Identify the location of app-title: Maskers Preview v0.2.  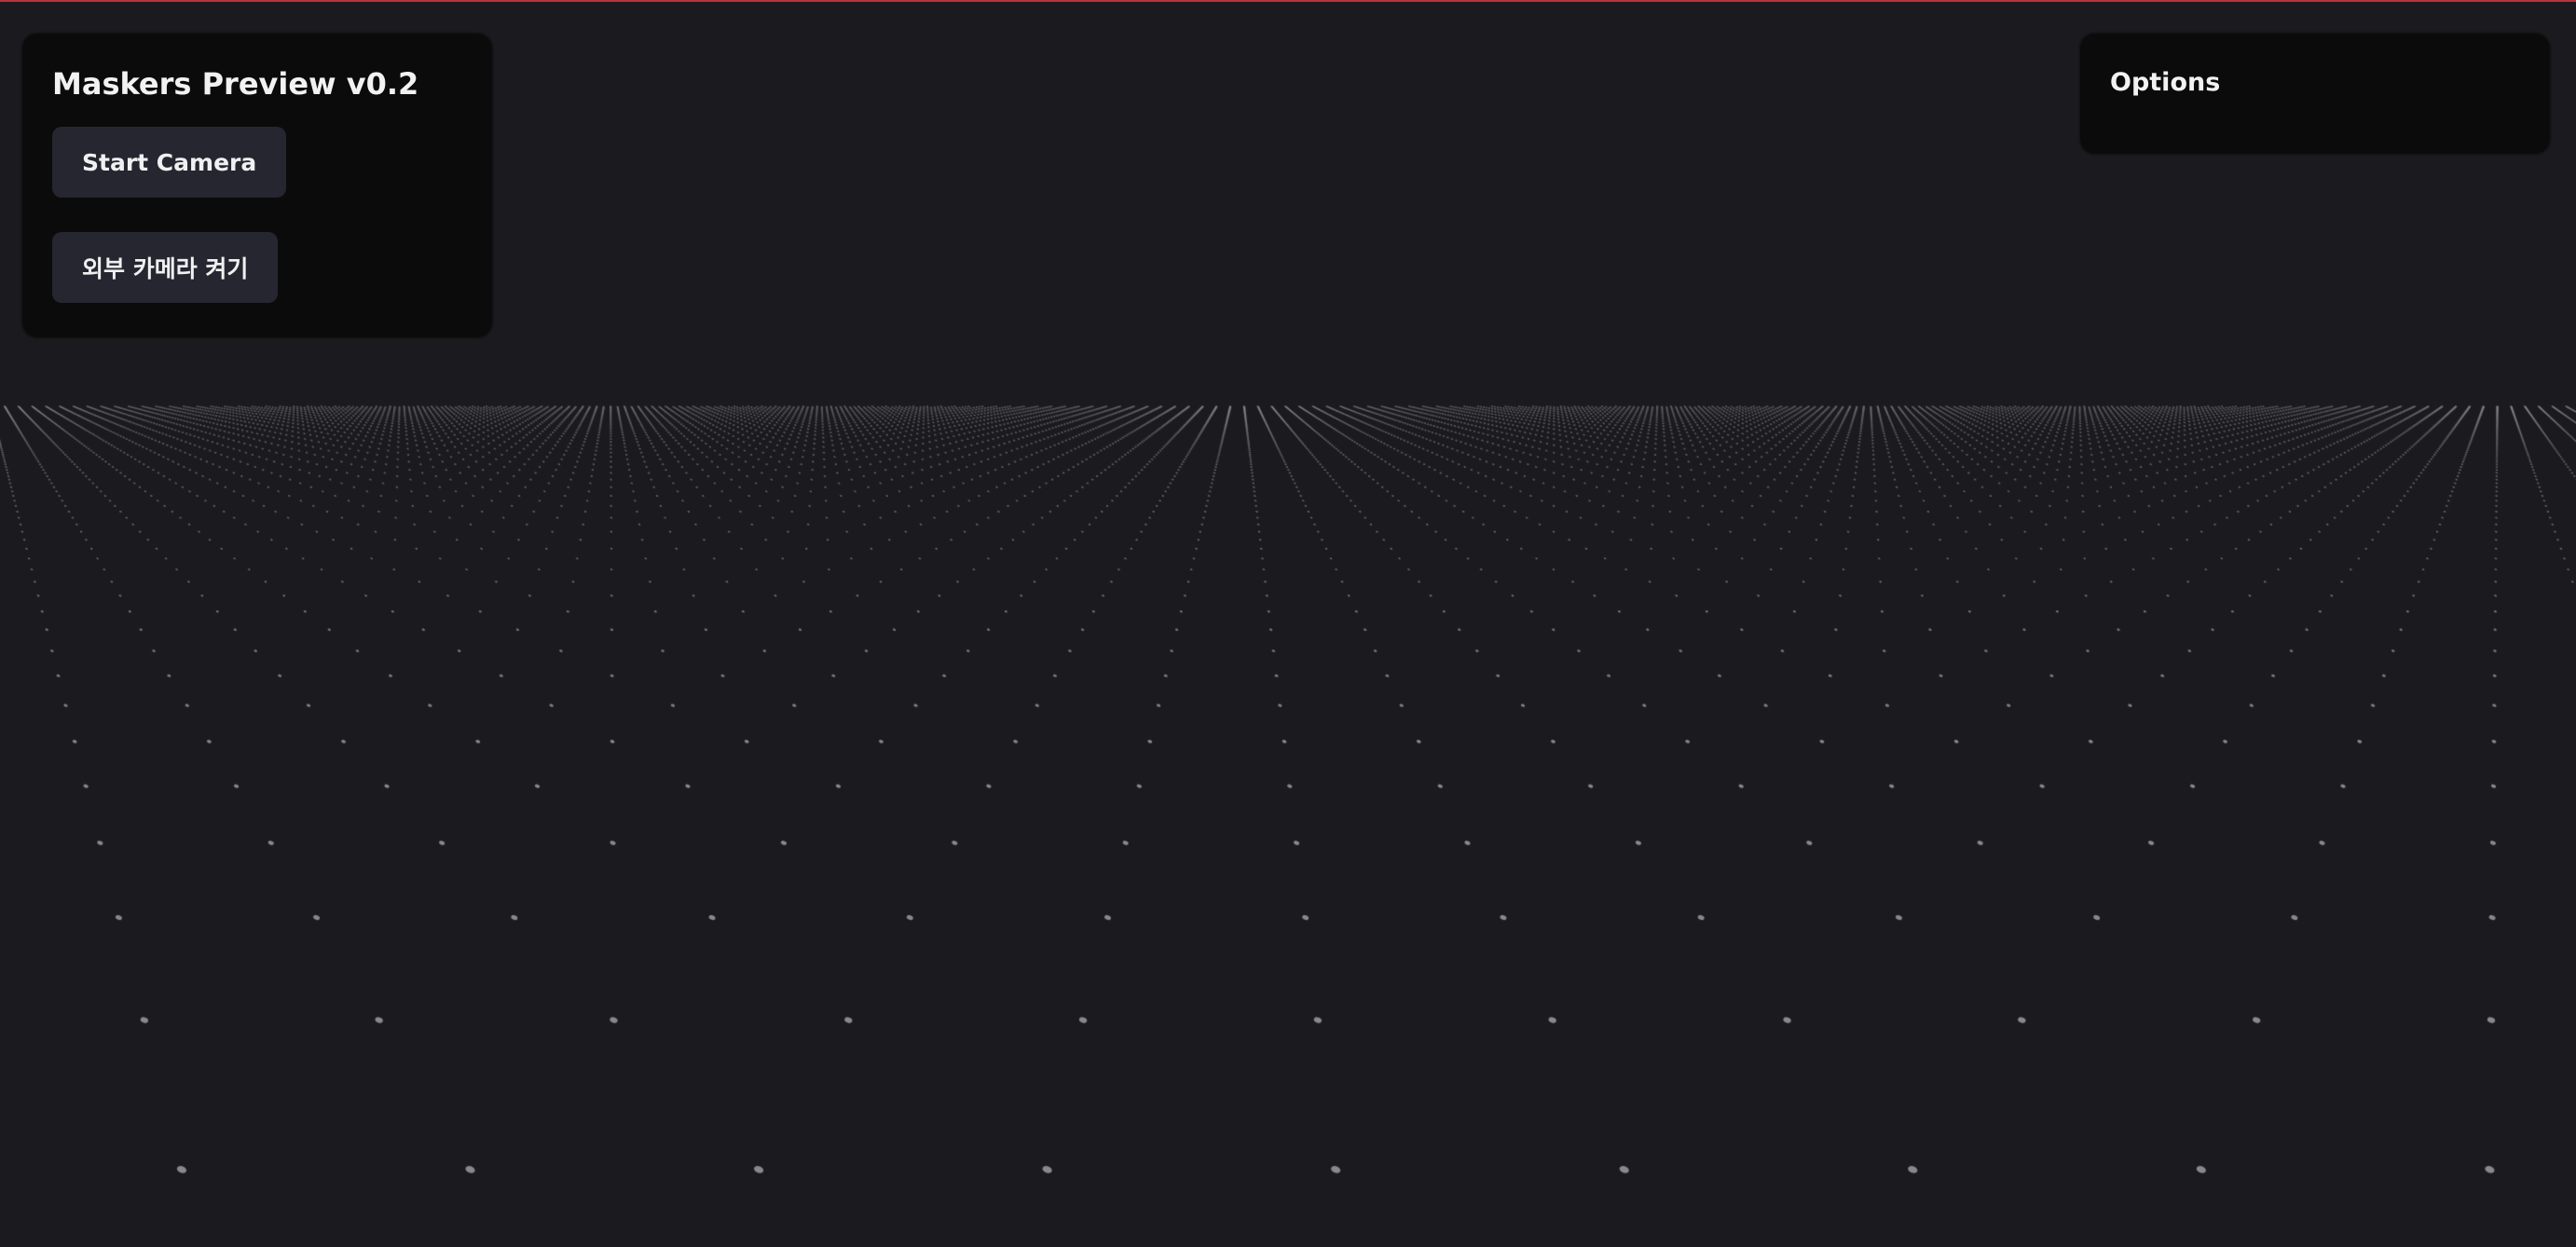
(235, 84).